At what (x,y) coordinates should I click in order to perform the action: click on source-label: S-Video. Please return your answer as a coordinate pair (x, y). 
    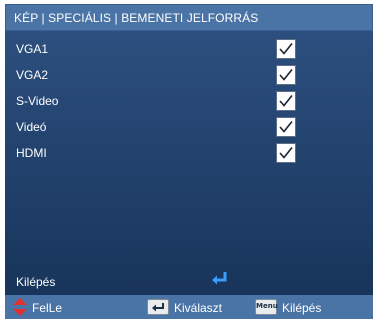
    Looking at the image, I should click on (37, 101).